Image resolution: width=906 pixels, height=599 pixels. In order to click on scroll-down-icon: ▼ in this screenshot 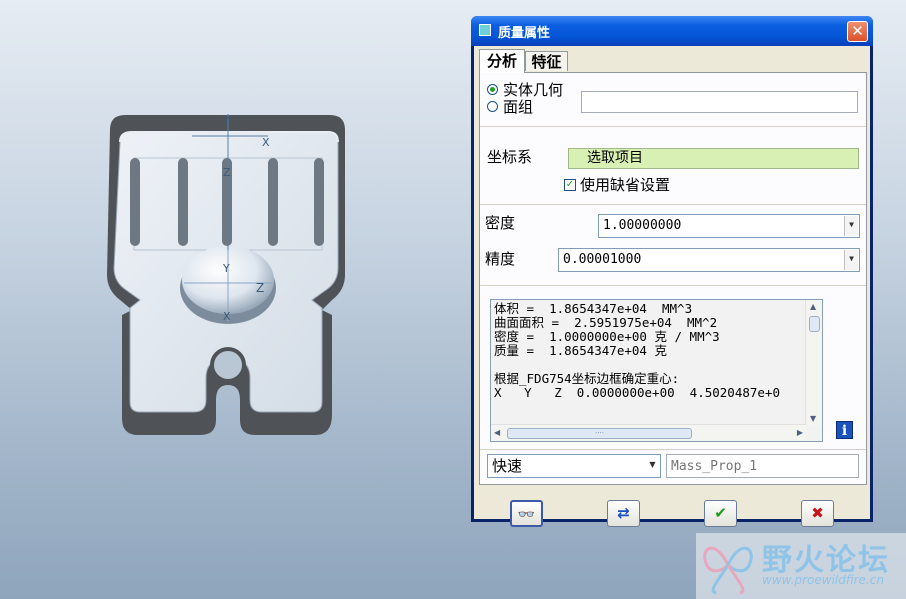, I will do `click(813, 418)`.